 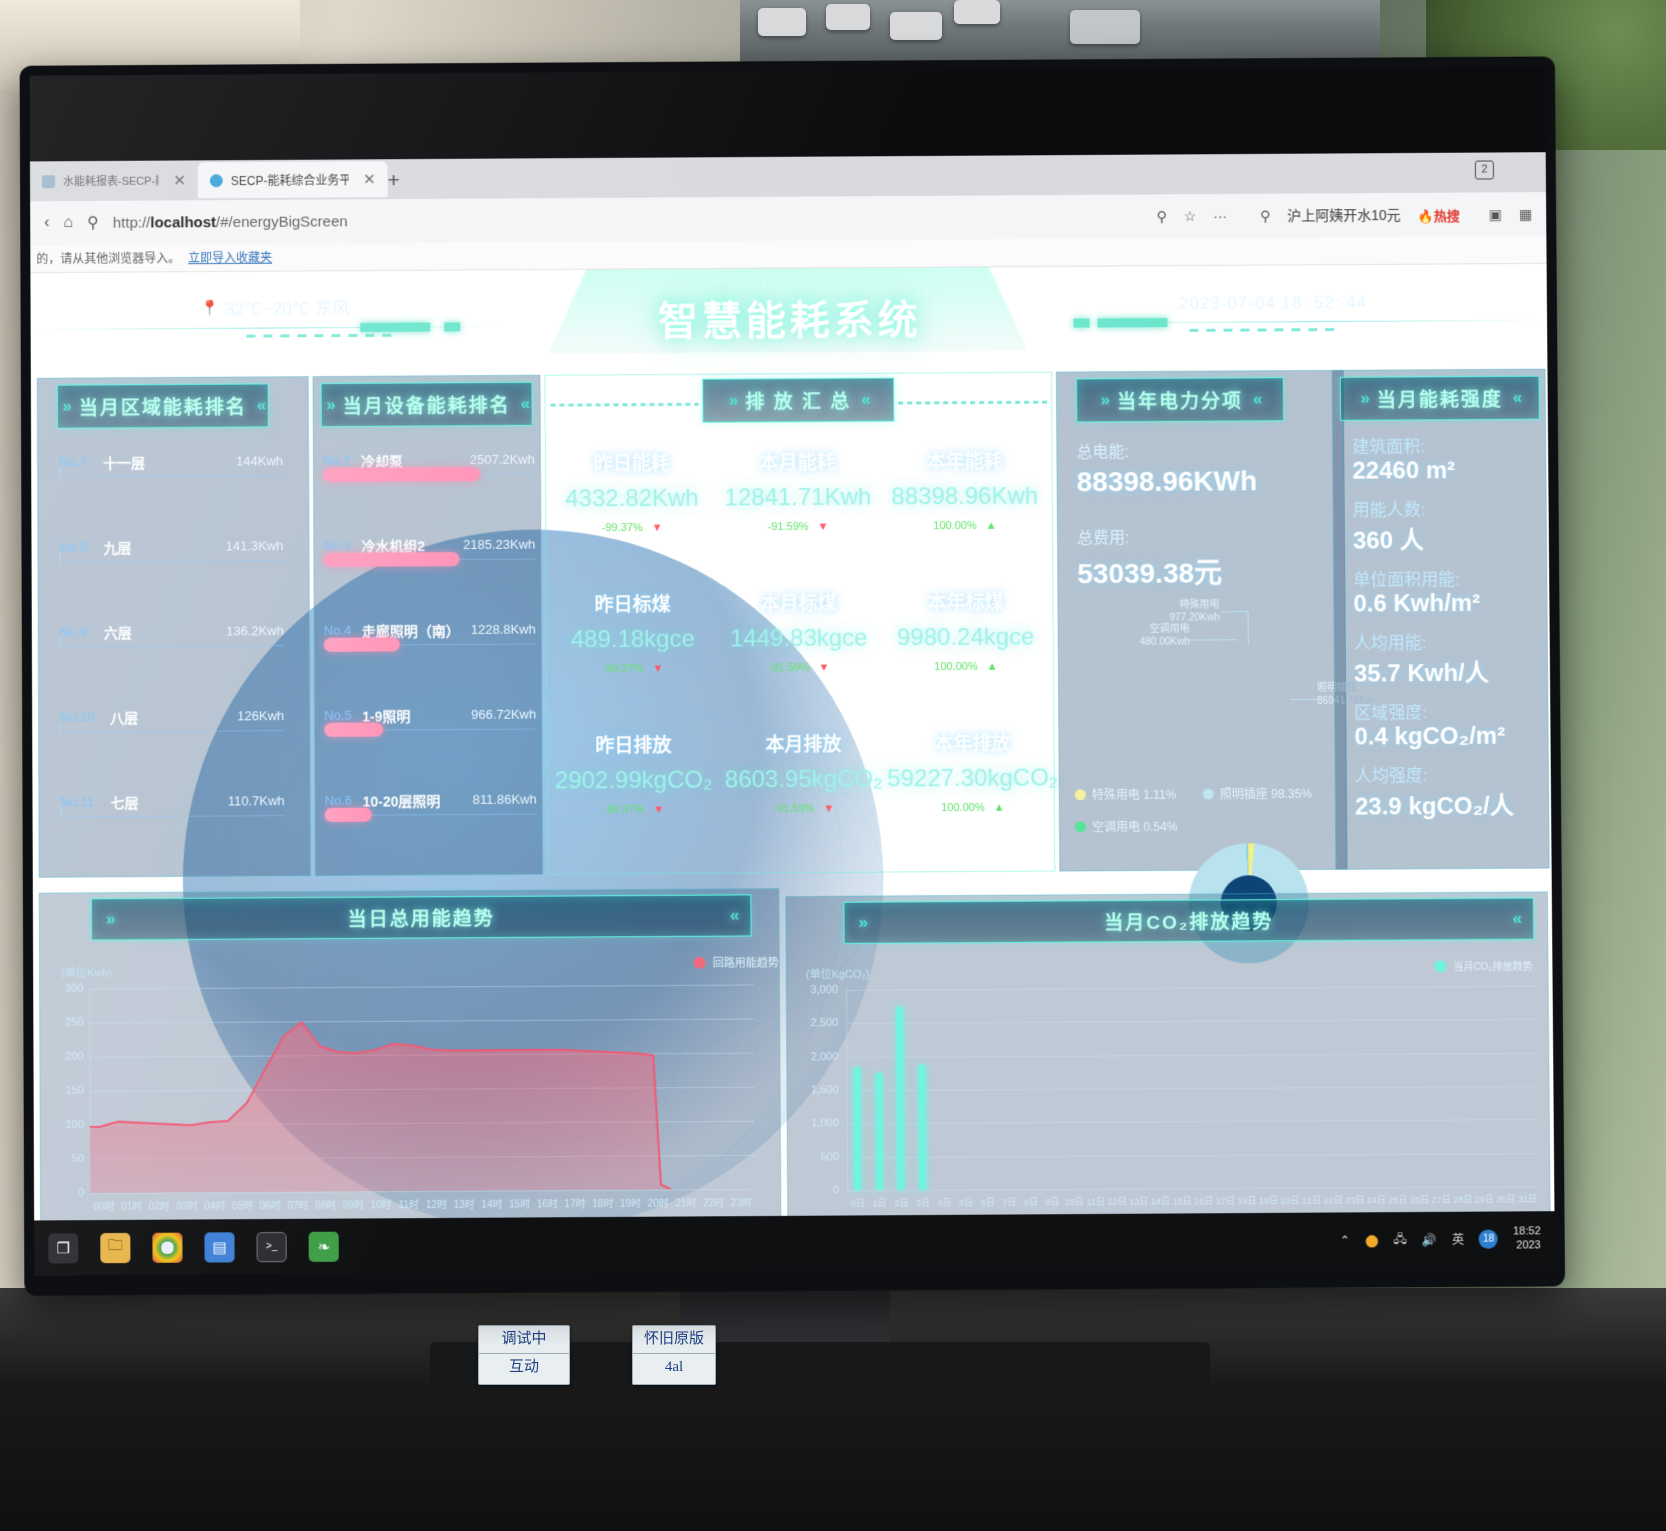 I want to click on bar, so click(x=922, y=1127).